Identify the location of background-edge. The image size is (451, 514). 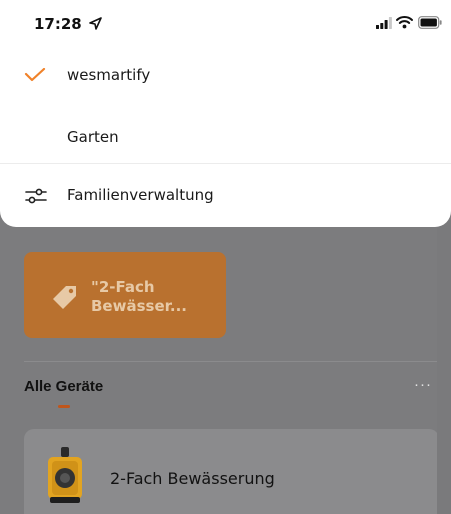
(444, 367).